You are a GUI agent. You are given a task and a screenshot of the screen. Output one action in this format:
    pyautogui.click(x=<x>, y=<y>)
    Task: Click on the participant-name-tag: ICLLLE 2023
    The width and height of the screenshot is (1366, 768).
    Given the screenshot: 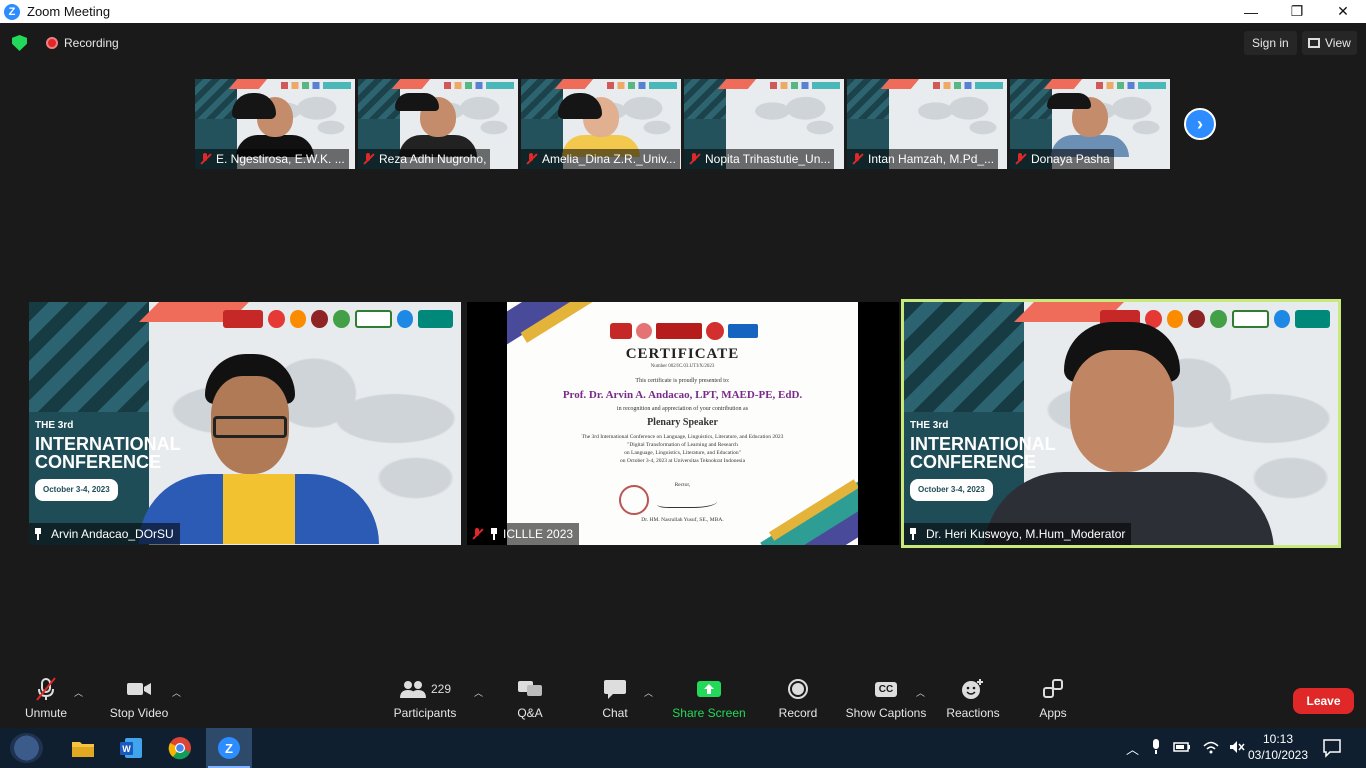 What is the action you would take?
    pyautogui.click(x=523, y=534)
    